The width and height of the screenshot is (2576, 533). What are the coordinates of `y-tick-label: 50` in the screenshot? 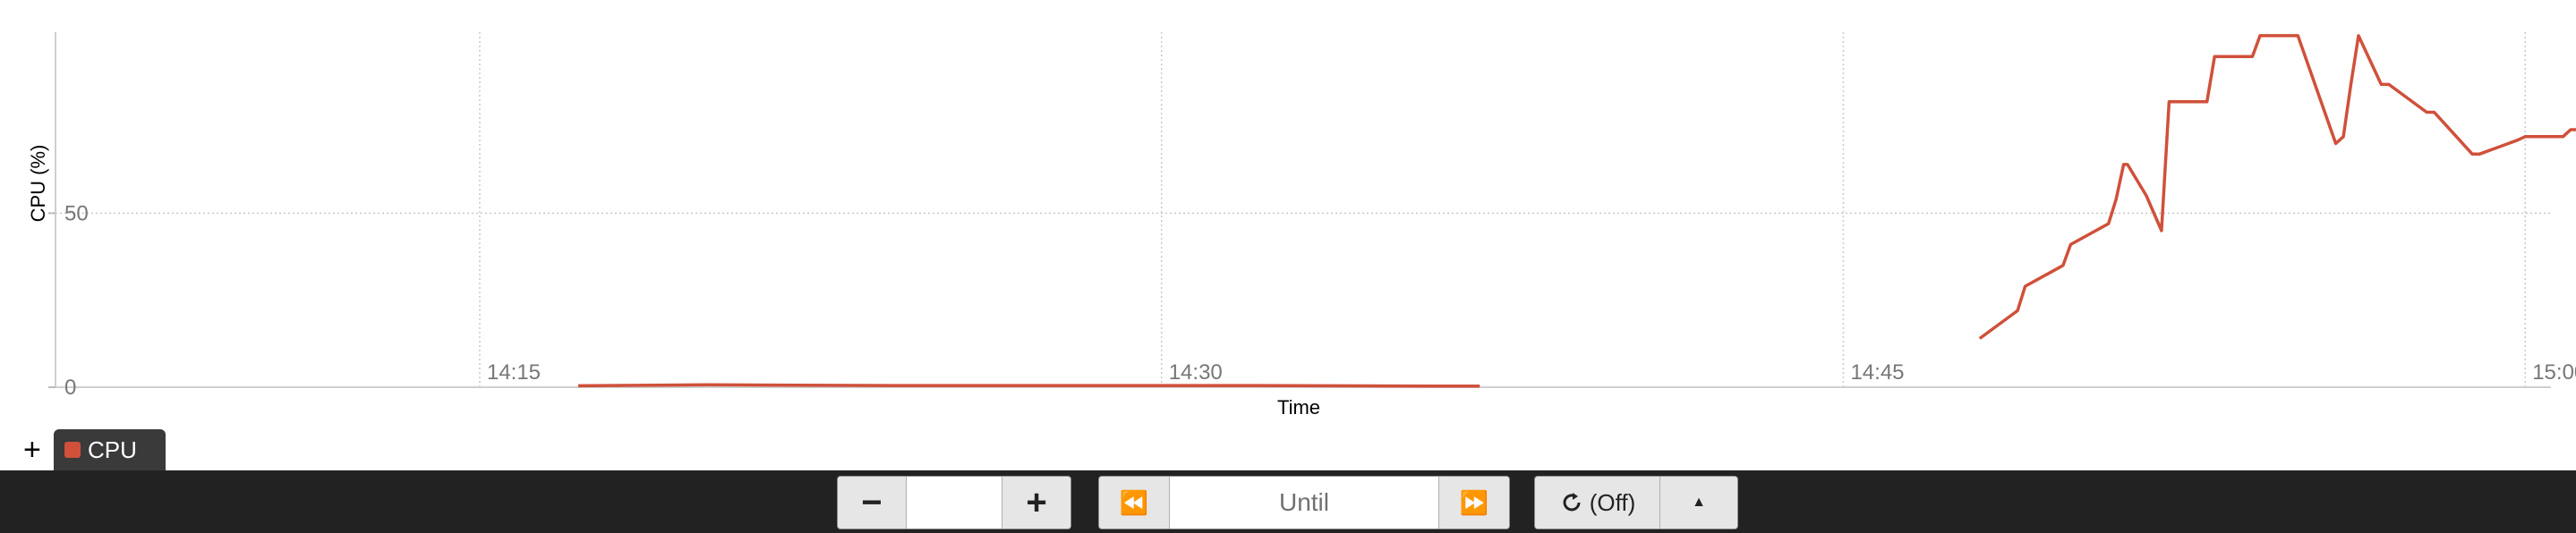 It's located at (76, 213).